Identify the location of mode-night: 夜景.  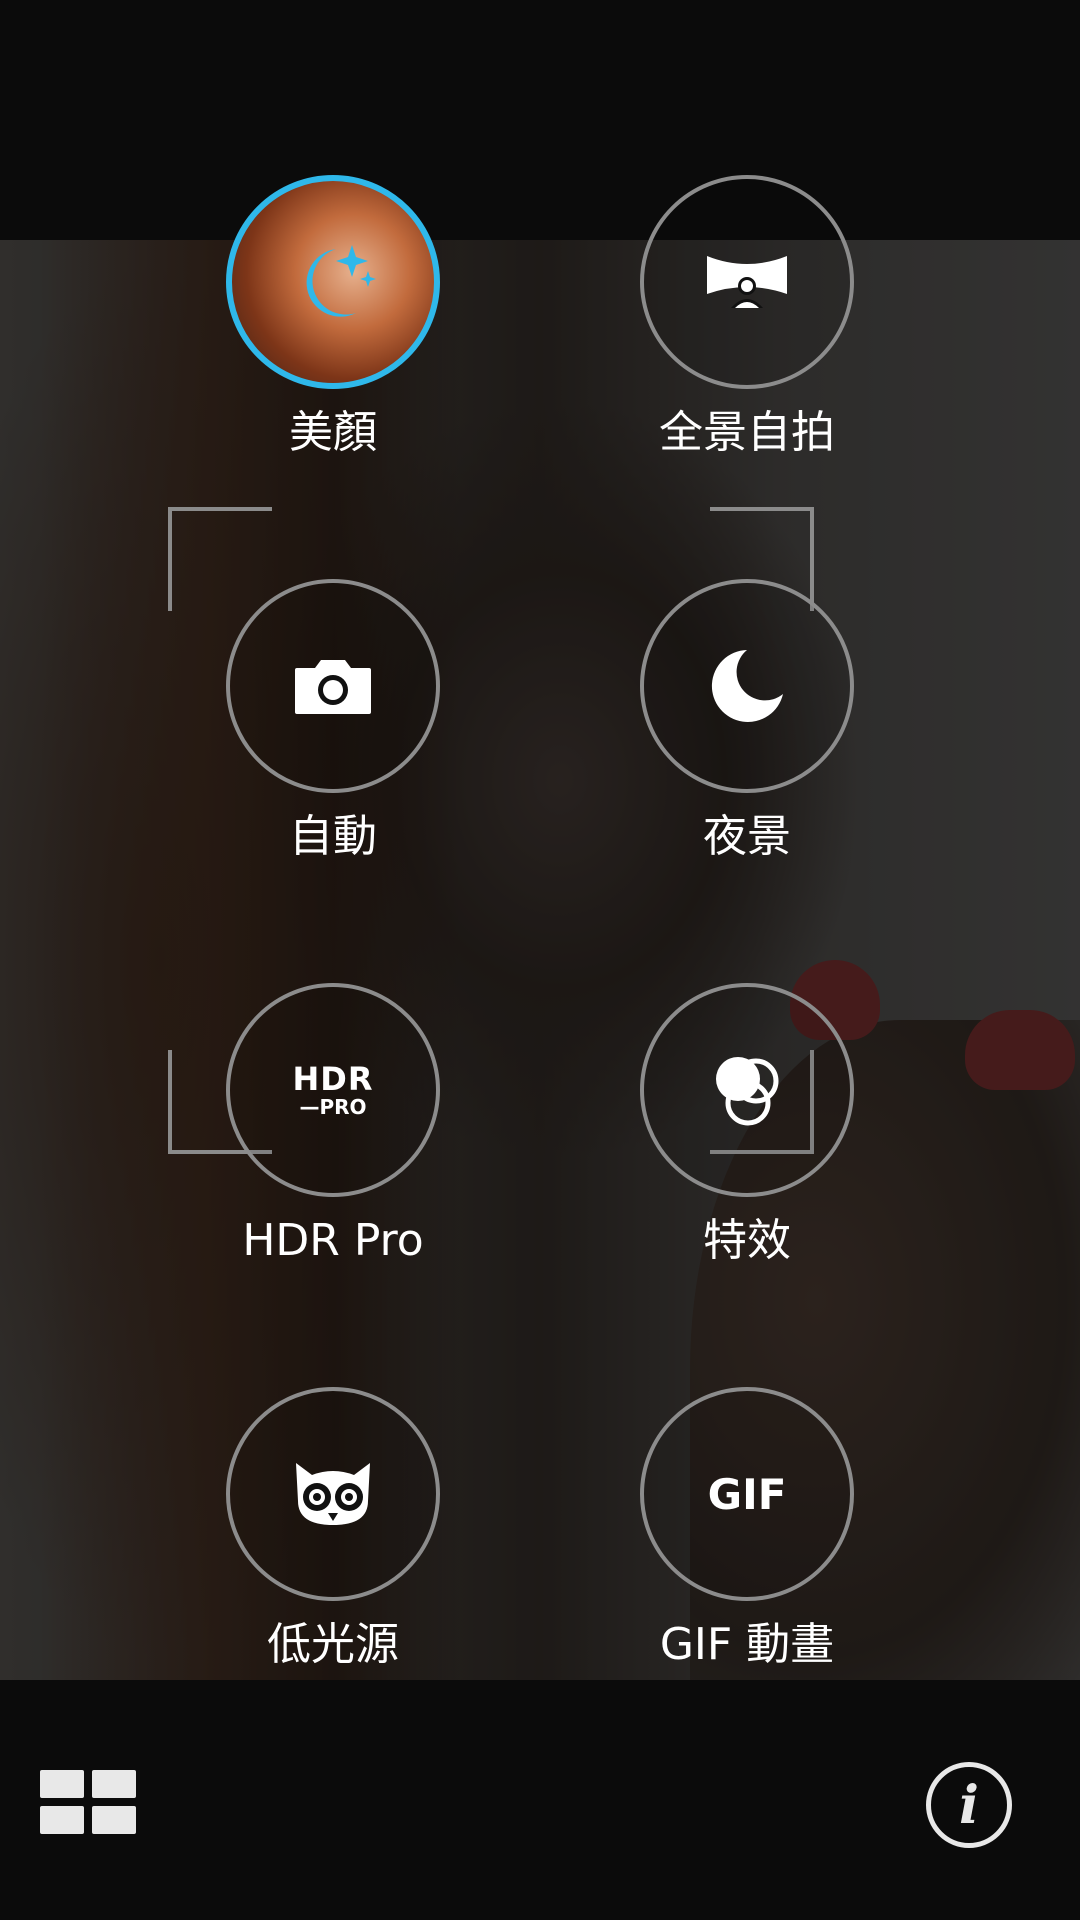
(747, 721).